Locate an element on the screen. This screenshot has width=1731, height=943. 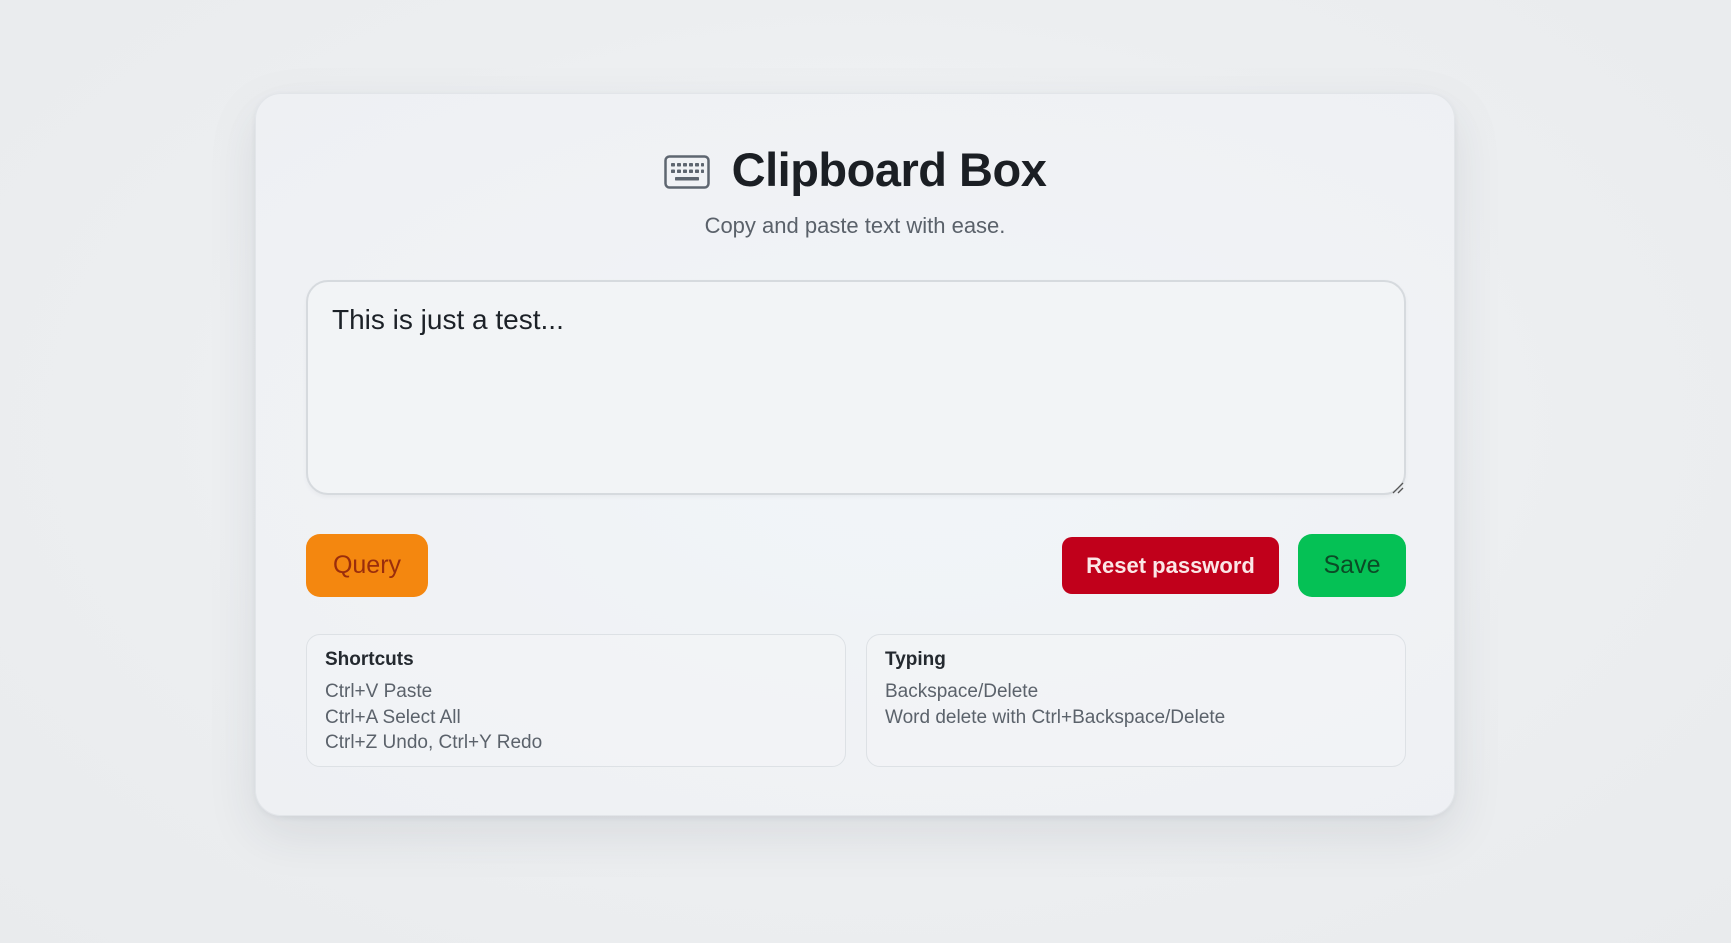
page-title: Clipboard Box is located at coordinates (889, 169).